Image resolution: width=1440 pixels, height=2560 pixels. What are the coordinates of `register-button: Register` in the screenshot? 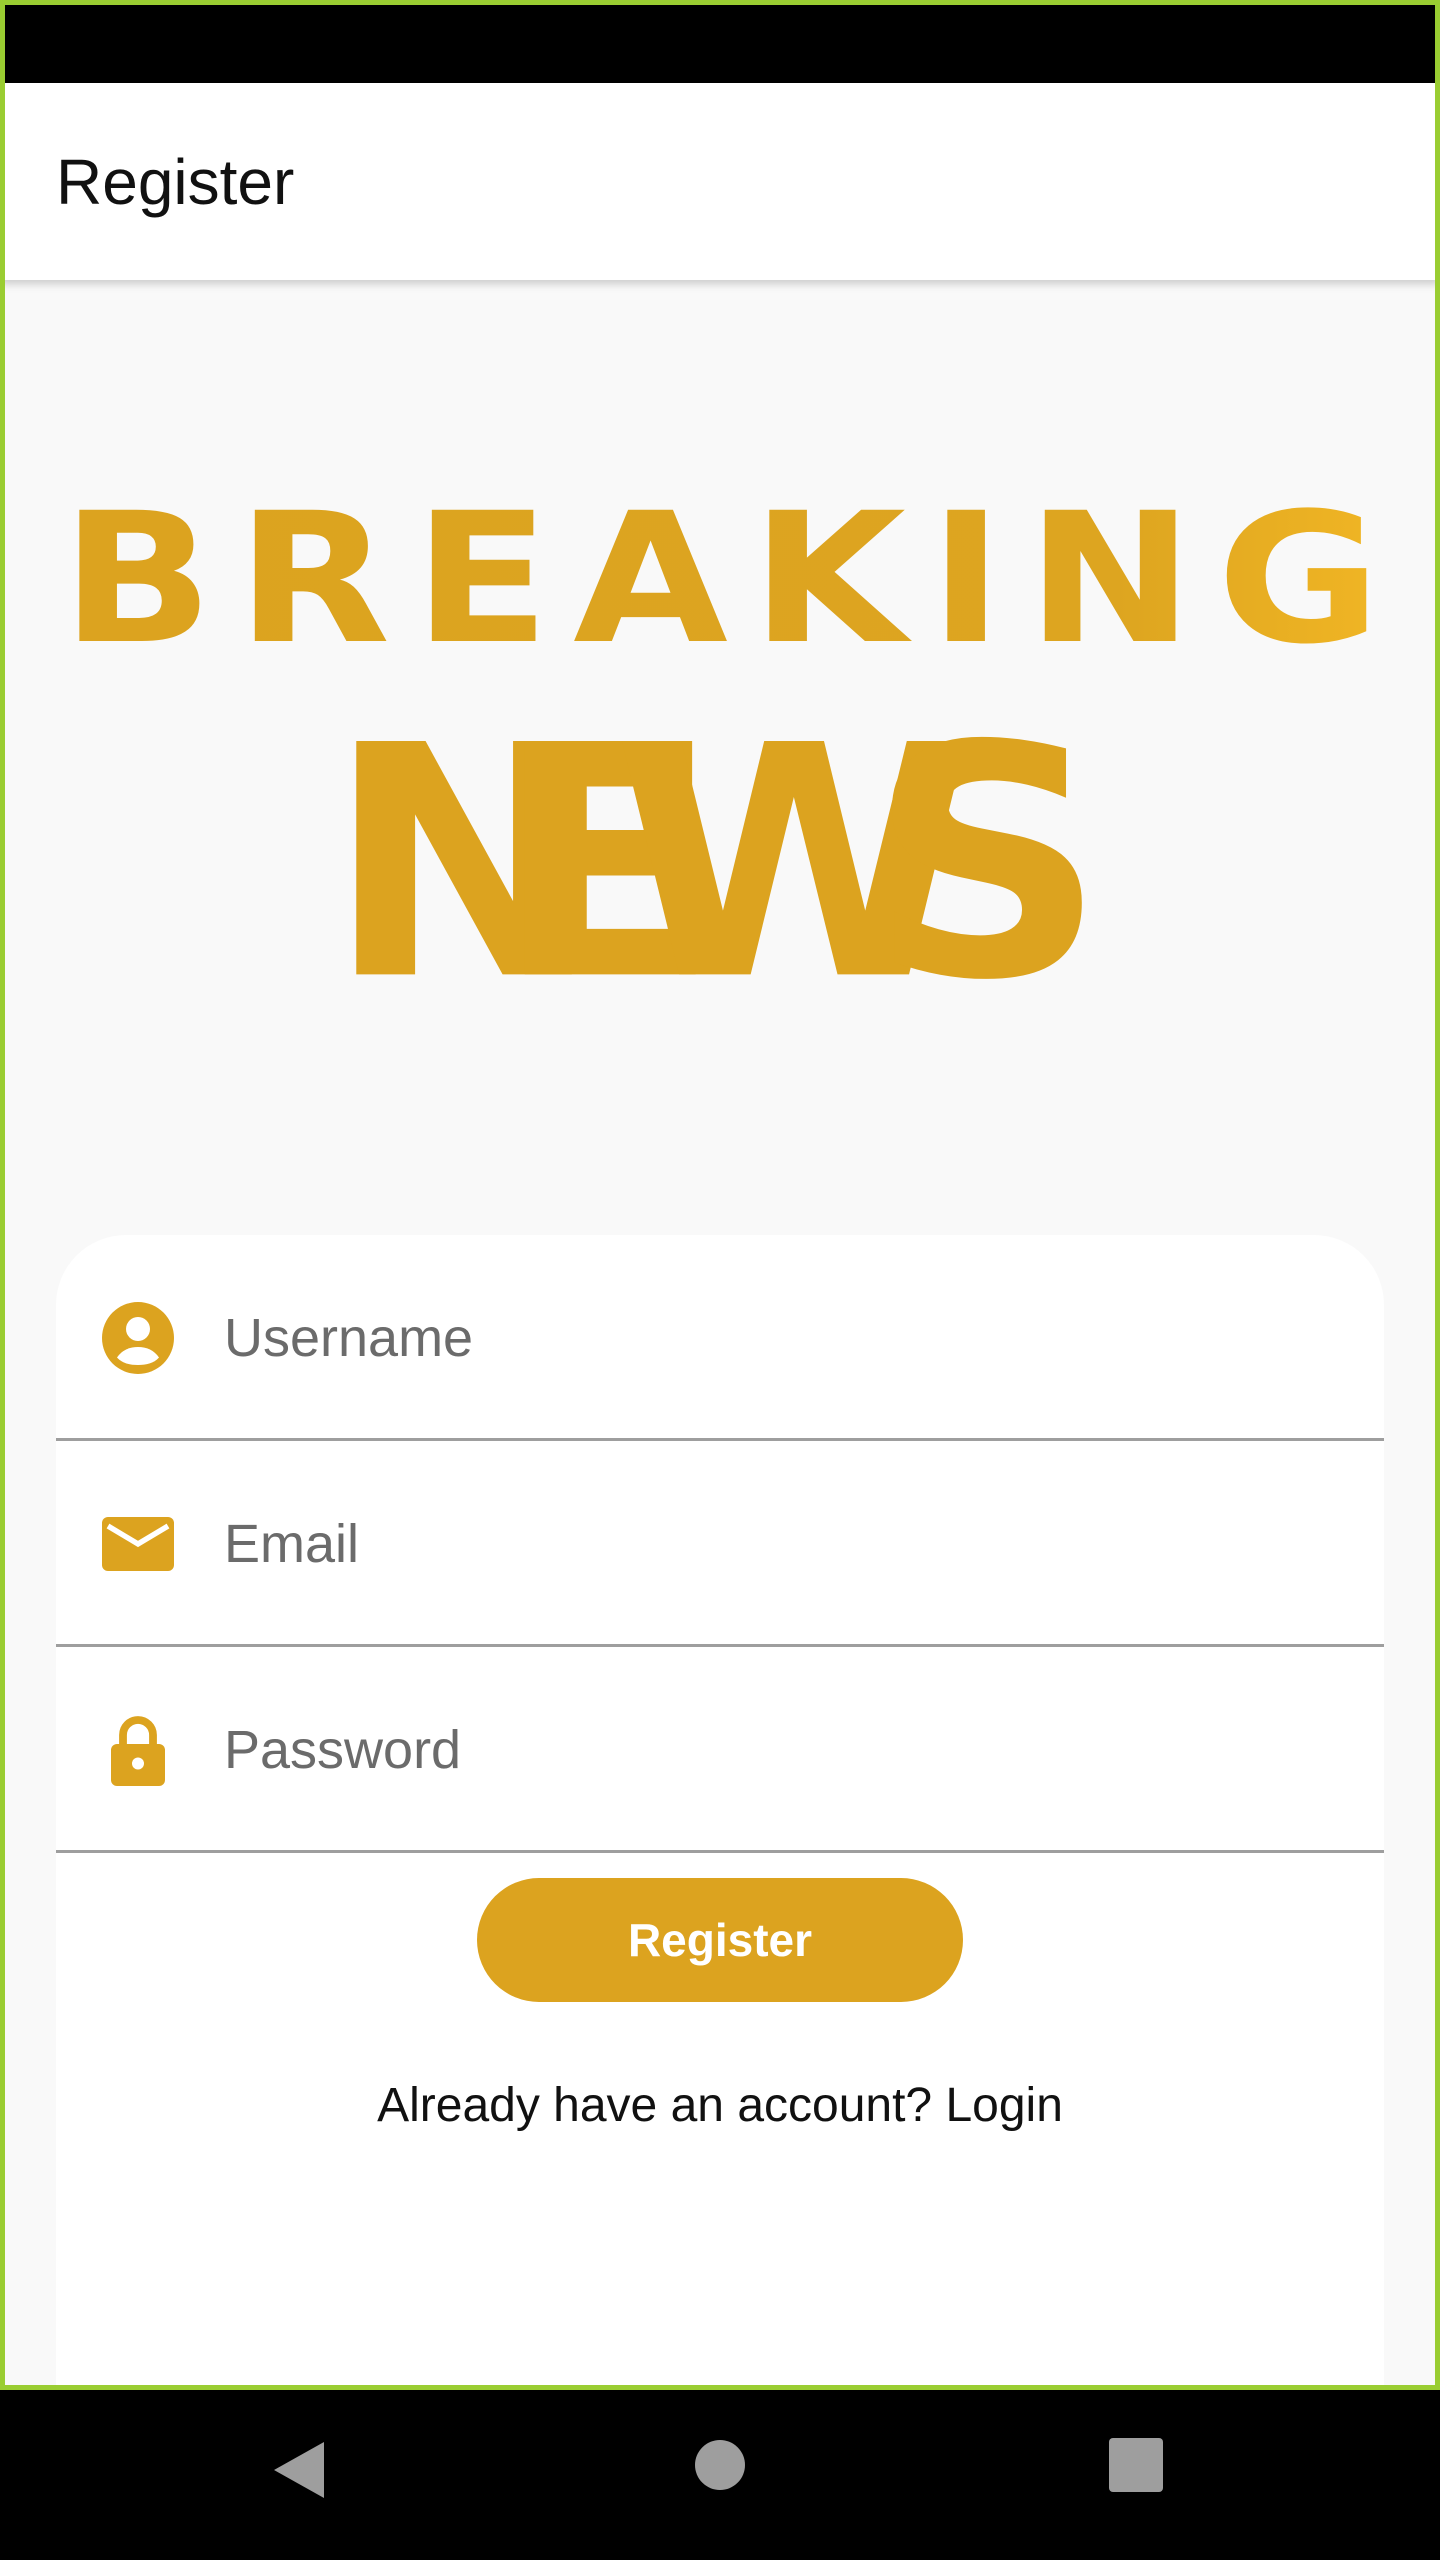 It's located at (720, 1940).